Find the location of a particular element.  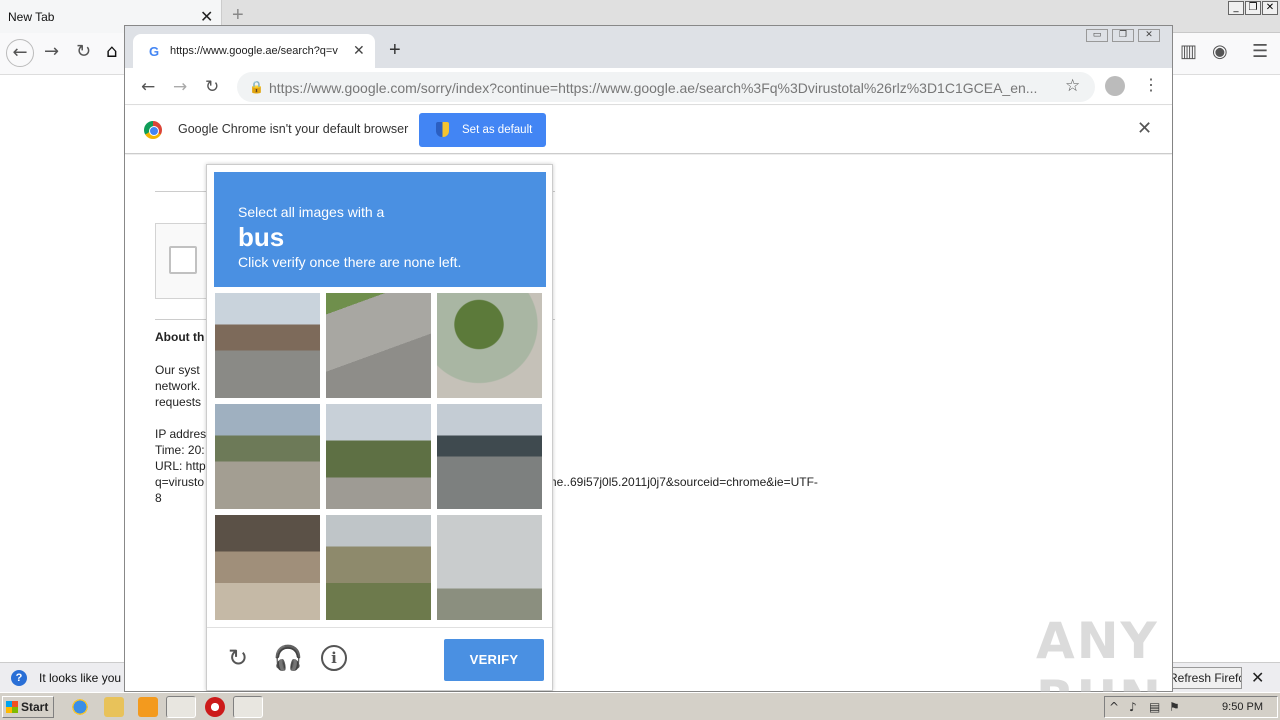

firefox-window-controls: _ ❐ ✕ is located at coordinates (1253, 8).